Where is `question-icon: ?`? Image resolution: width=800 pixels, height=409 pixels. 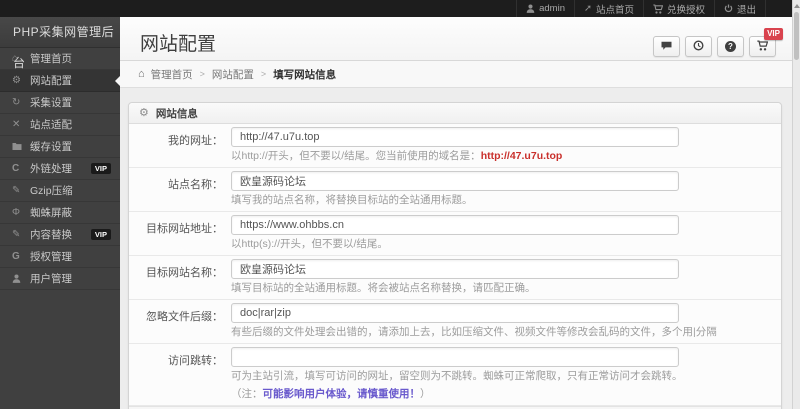 question-icon: ? is located at coordinates (730, 46).